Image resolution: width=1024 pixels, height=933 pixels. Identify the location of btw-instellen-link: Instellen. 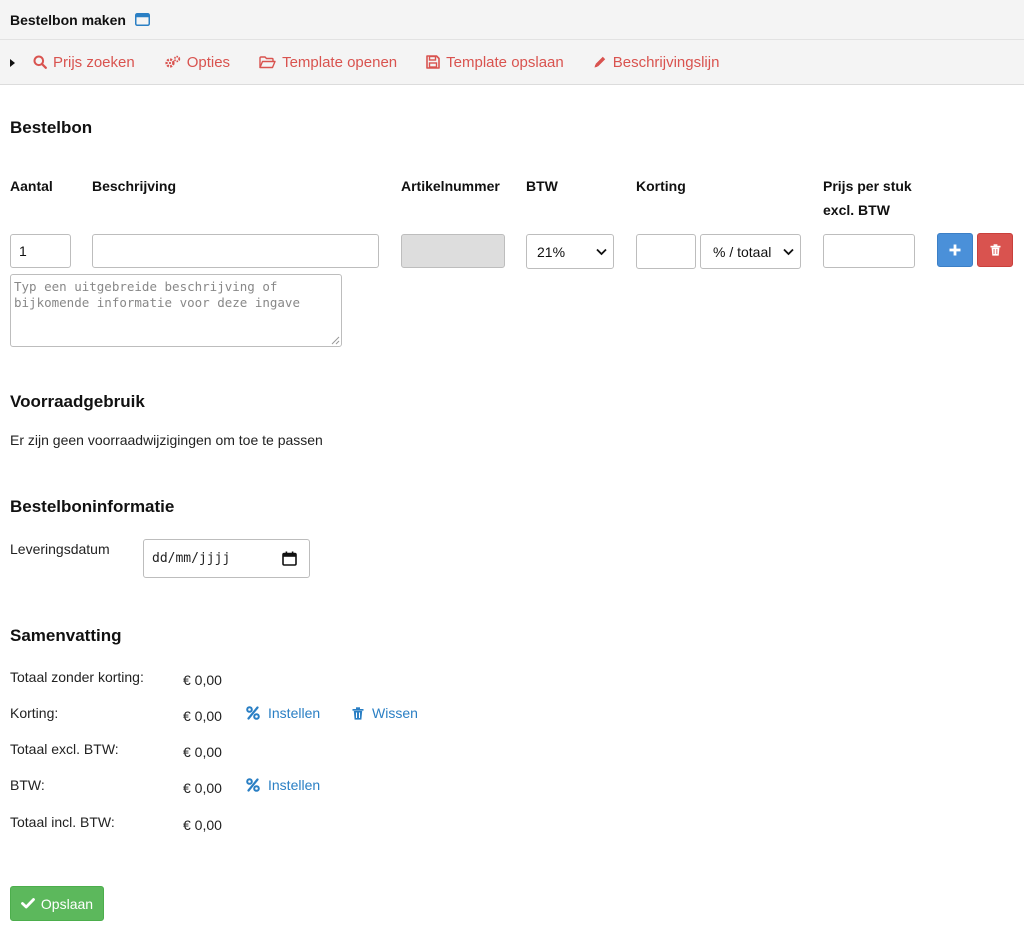
(283, 785).